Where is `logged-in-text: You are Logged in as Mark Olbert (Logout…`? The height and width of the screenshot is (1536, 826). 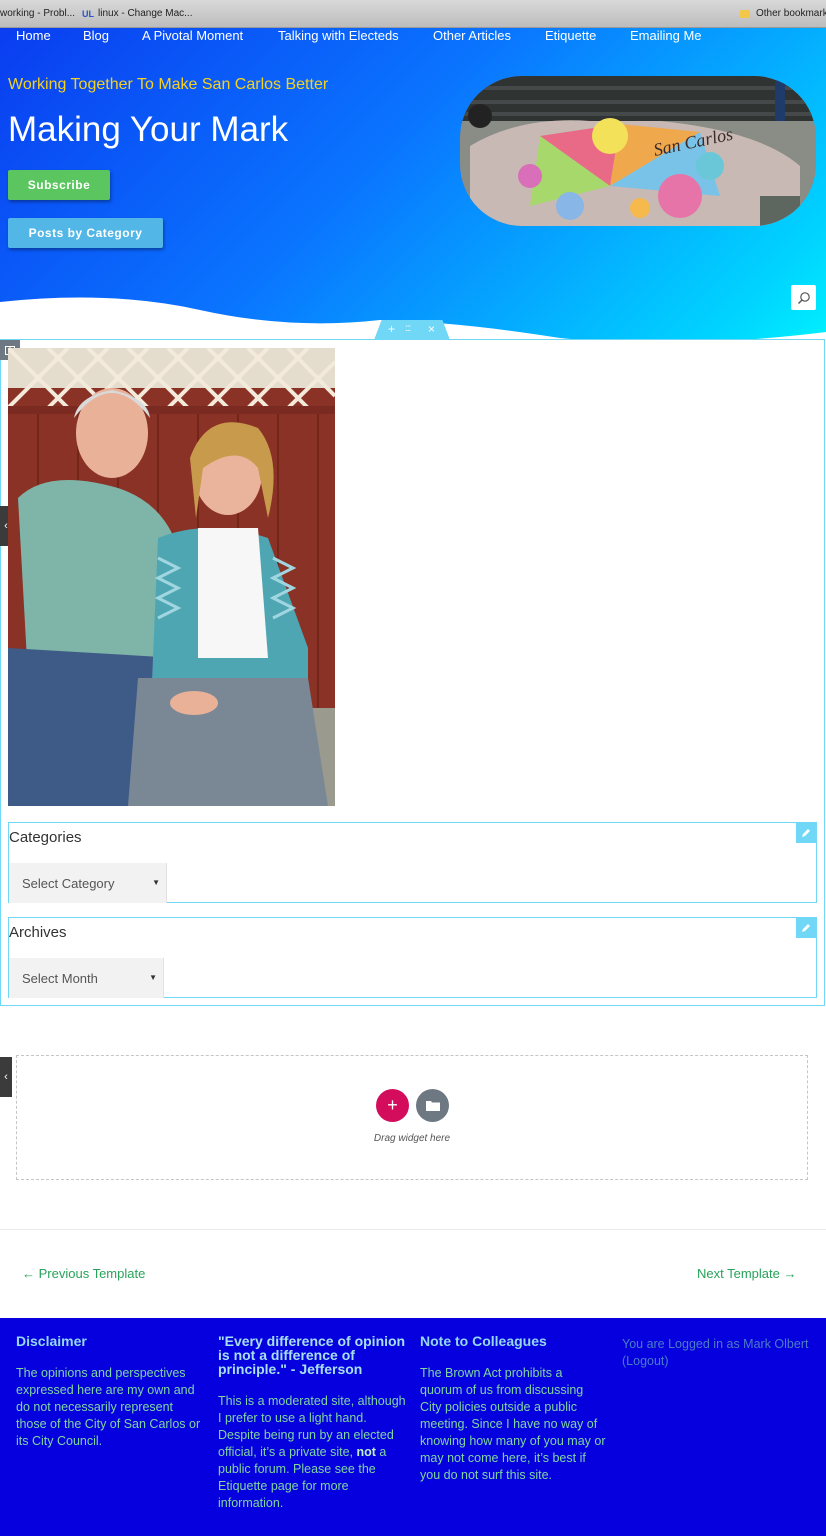 logged-in-text: You are Logged in as Mark Olbert (Logout… is located at coordinates (716, 1353).